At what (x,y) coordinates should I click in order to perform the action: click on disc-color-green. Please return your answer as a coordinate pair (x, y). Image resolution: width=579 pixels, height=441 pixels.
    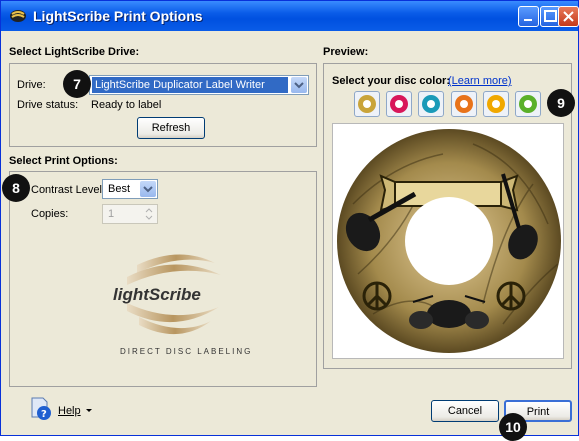
    Looking at the image, I should click on (528, 104).